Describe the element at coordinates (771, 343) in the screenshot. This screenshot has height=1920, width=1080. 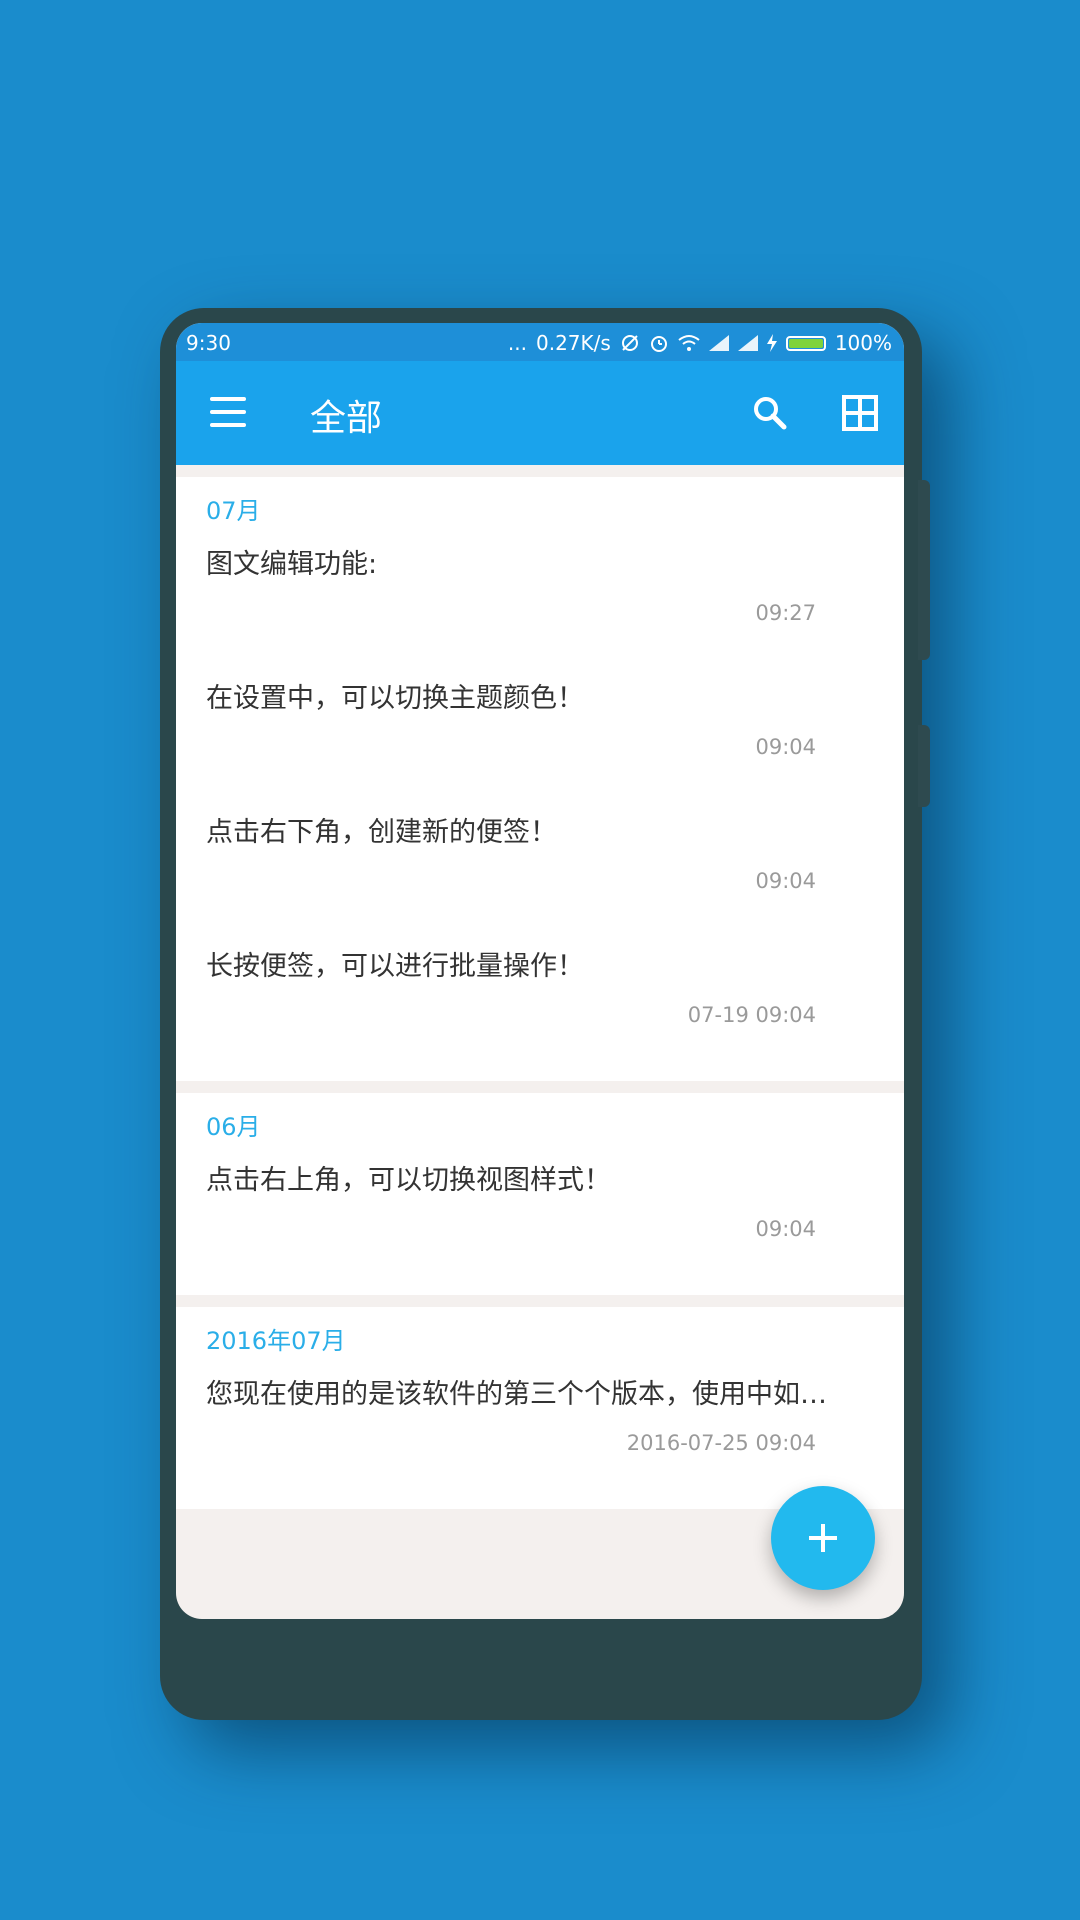
I see `charging-icon` at that location.